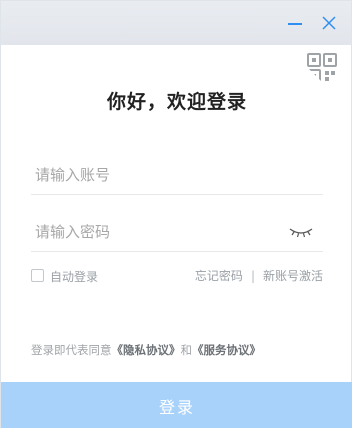  I want to click on account-input, so click(177, 174).